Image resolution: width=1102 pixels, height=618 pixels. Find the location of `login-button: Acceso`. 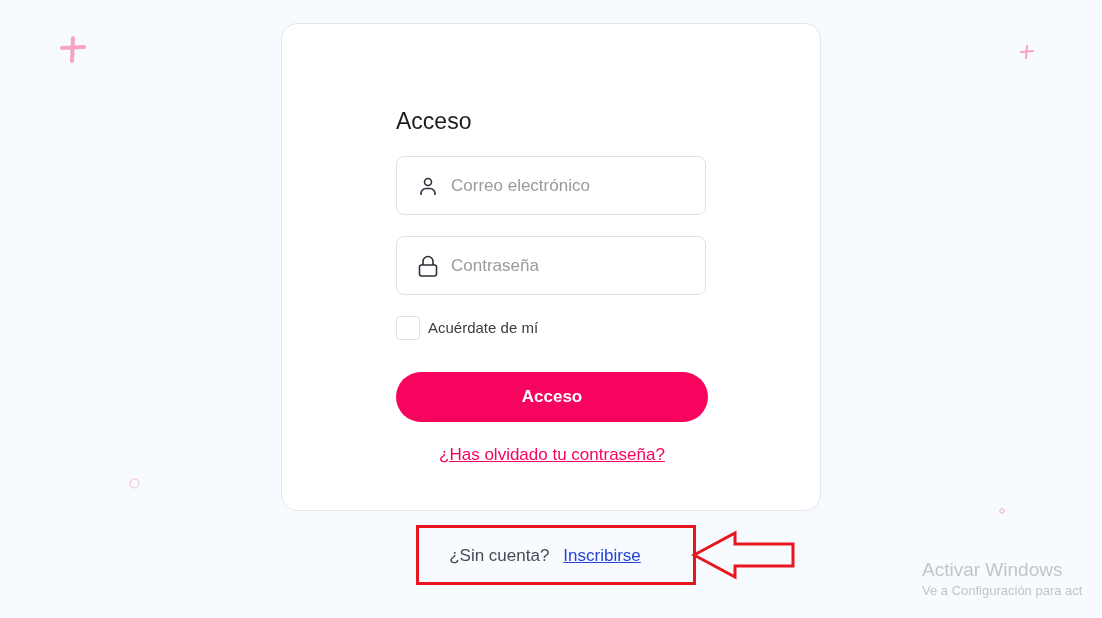

login-button: Acceso is located at coordinates (552, 397).